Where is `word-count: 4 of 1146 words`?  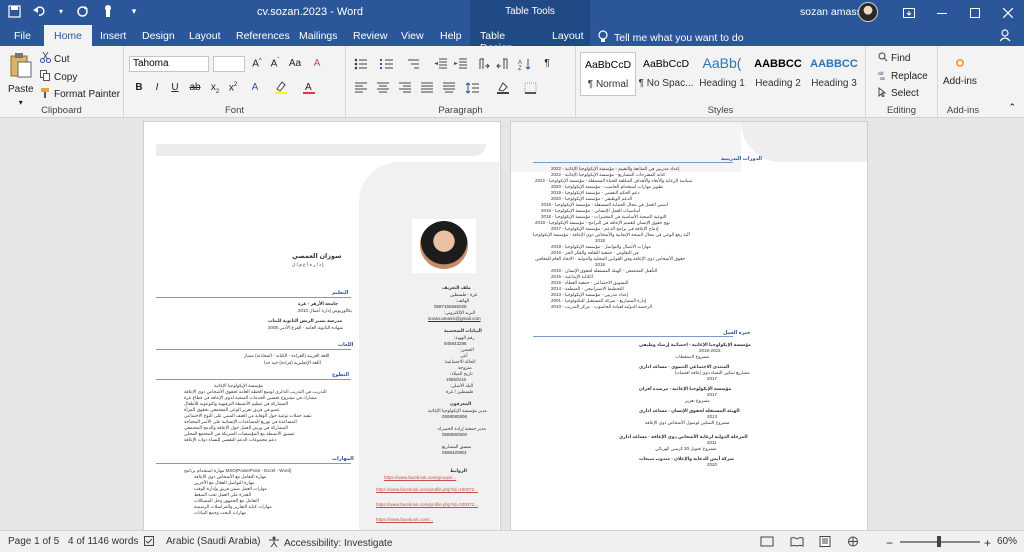
word-count: 4 of 1146 words is located at coordinates (103, 541).